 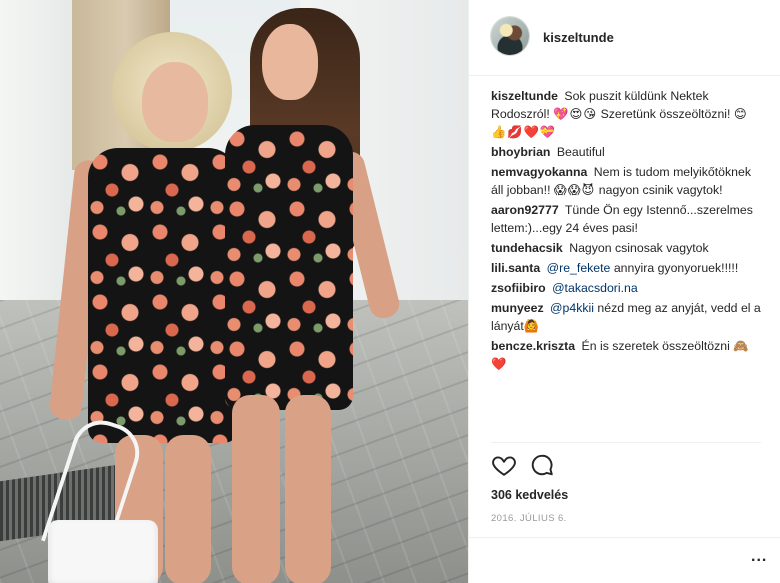 What do you see at coordinates (655, 346) in the screenshot?
I see `comment-text: Én is szeretek összeöltözni` at bounding box center [655, 346].